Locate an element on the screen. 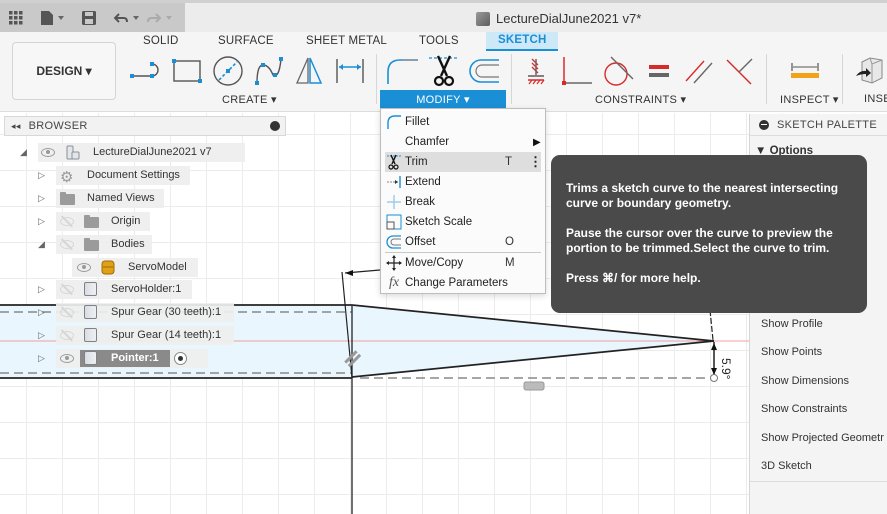 This screenshot has height=514, width=887. document-title: LectureDialJune2021 v7* is located at coordinates (558, 18).